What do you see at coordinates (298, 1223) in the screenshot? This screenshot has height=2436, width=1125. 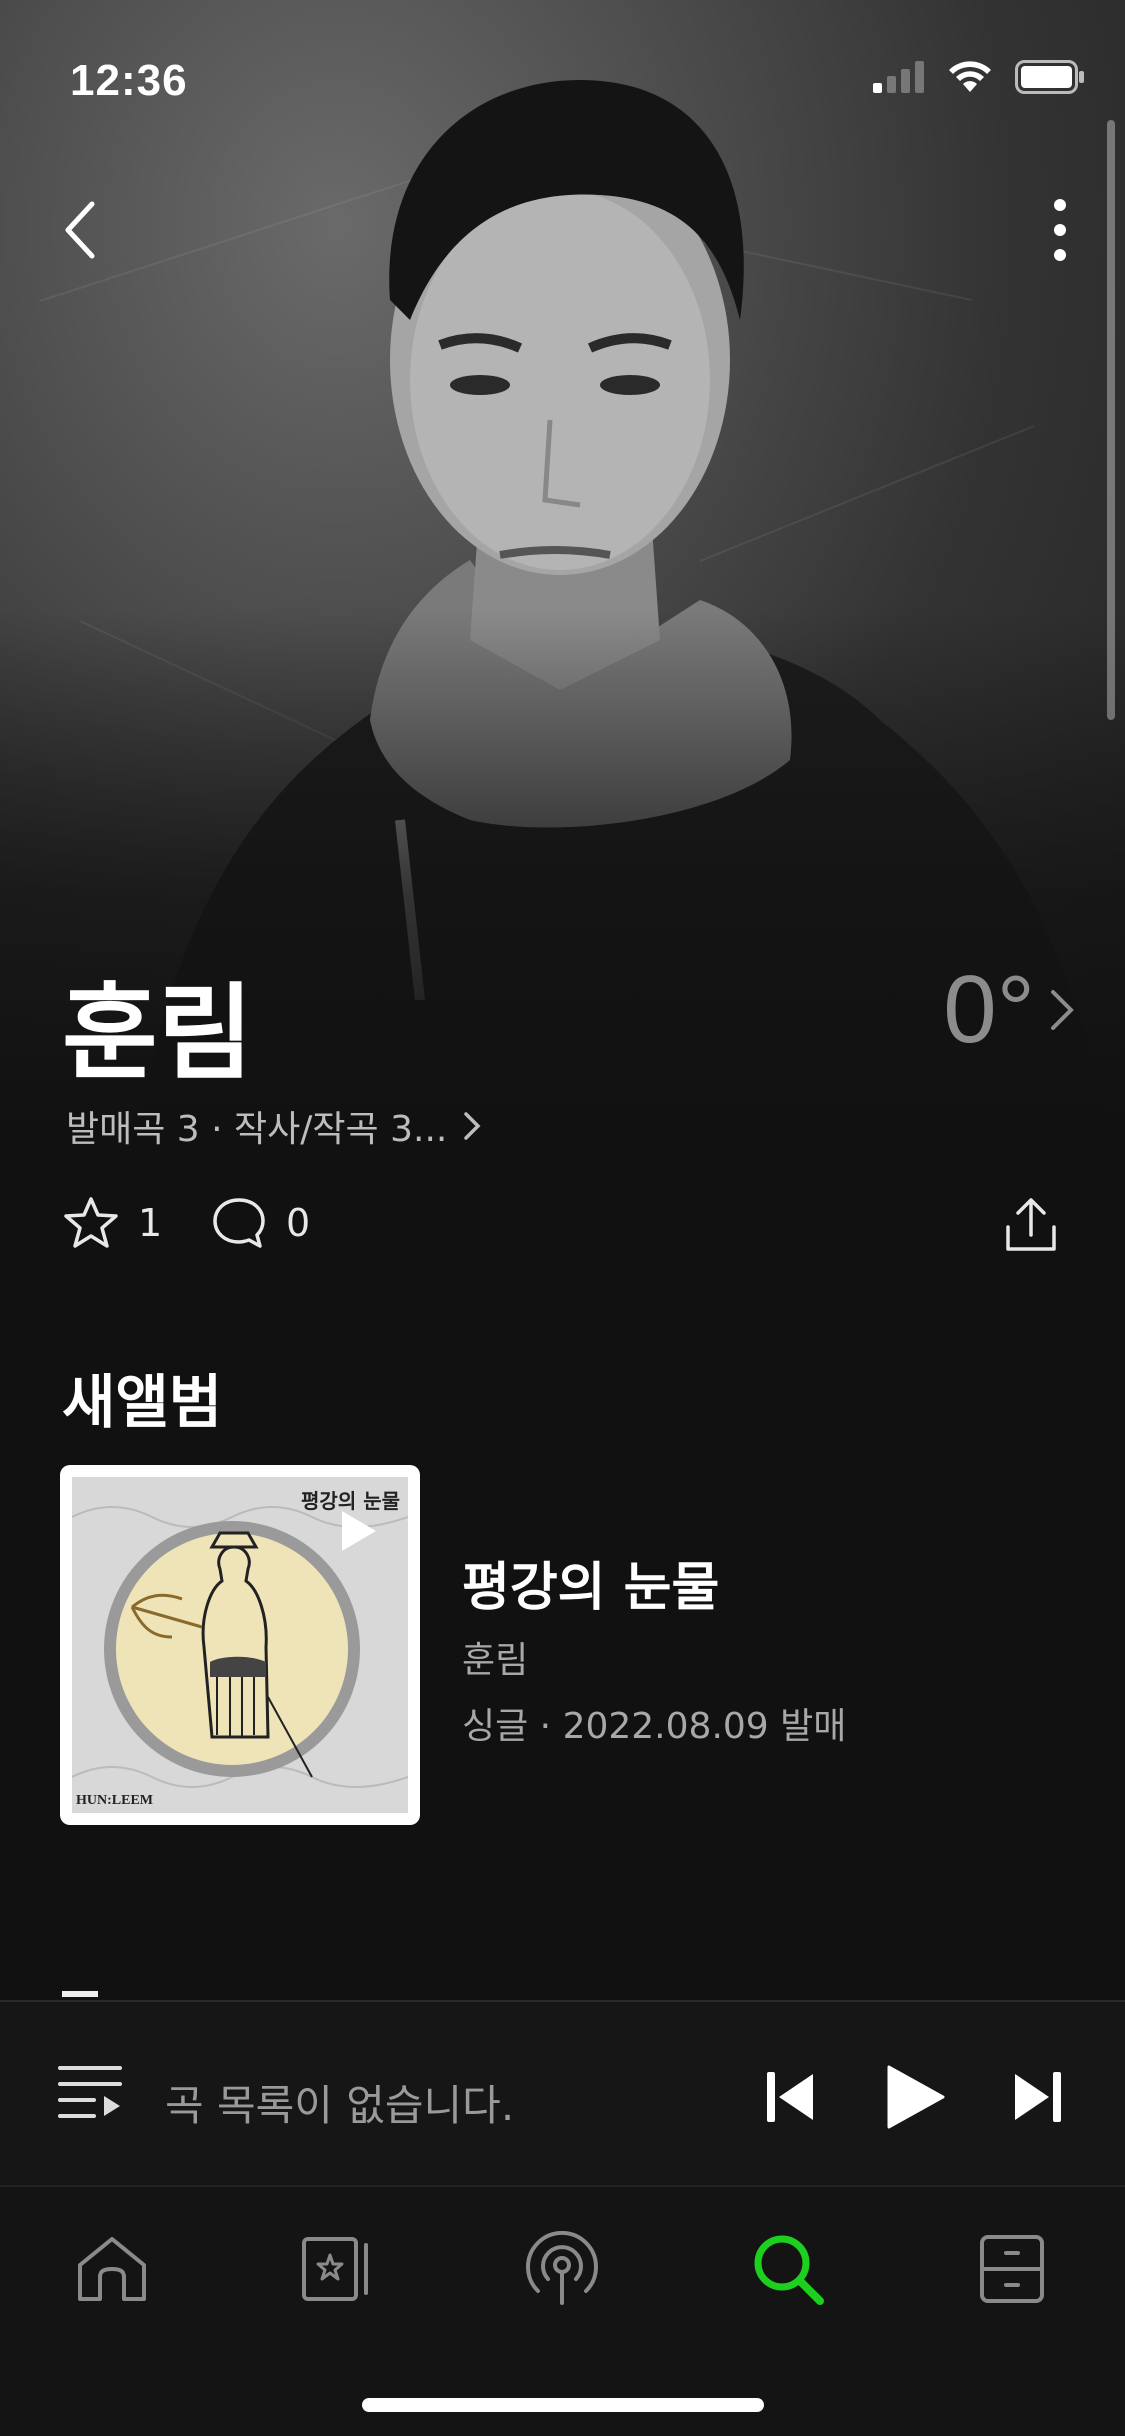 I see `comment-count: 0` at bounding box center [298, 1223].